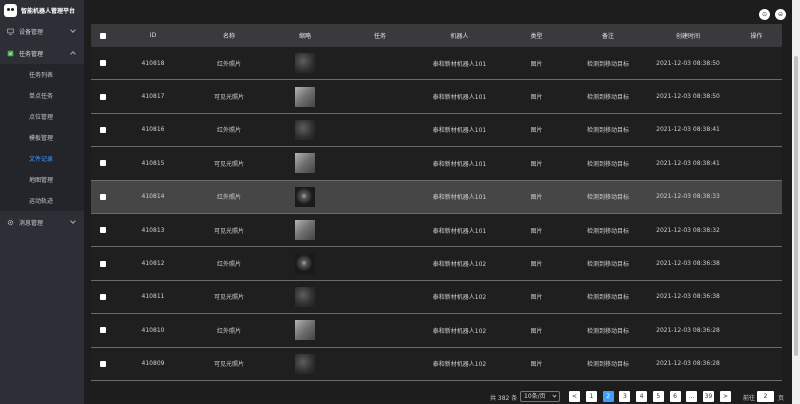 This screenshot has width=800, height=404. What do you see at coordinates (153, 130) in the screenshot?
I see `cell-id: 410816` at bounding box center [153, 130].